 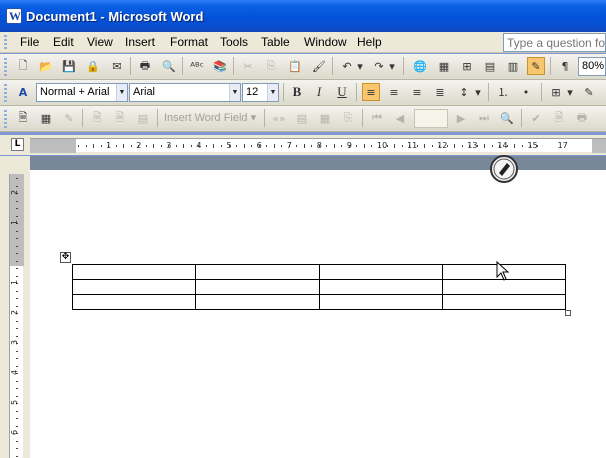 I want to click on first-record-icon: ⏮, so click(x=377, y=118).